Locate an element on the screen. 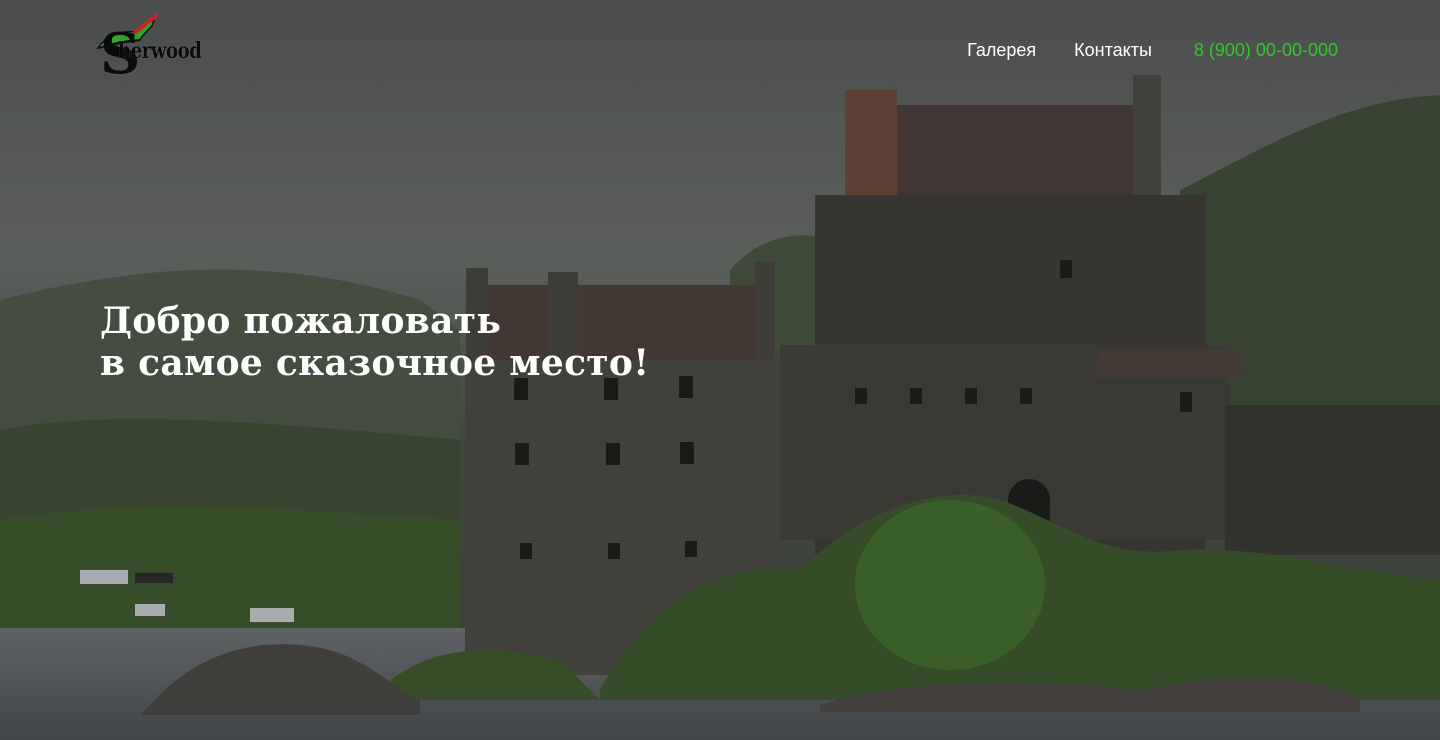  headline-line-1: Добро пожаловать is located at coordinates (301, 321).